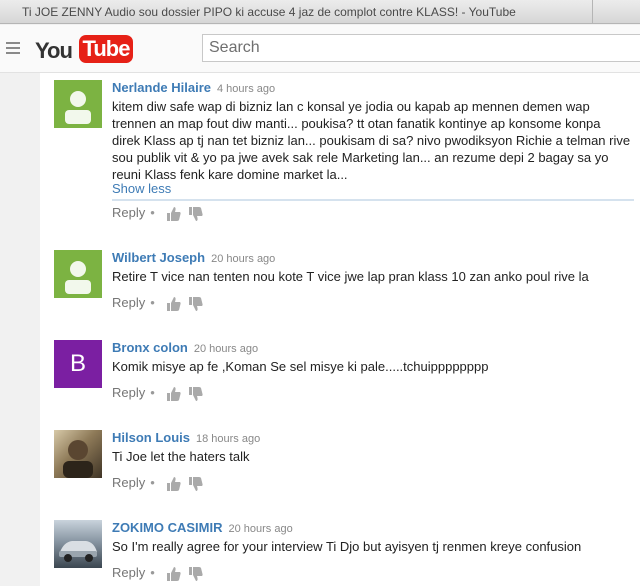 The image size is (640, 586). Describe the element at coordinates (151, 437) in the screenshot. I see `author-name: Hilson Louis` at that location.